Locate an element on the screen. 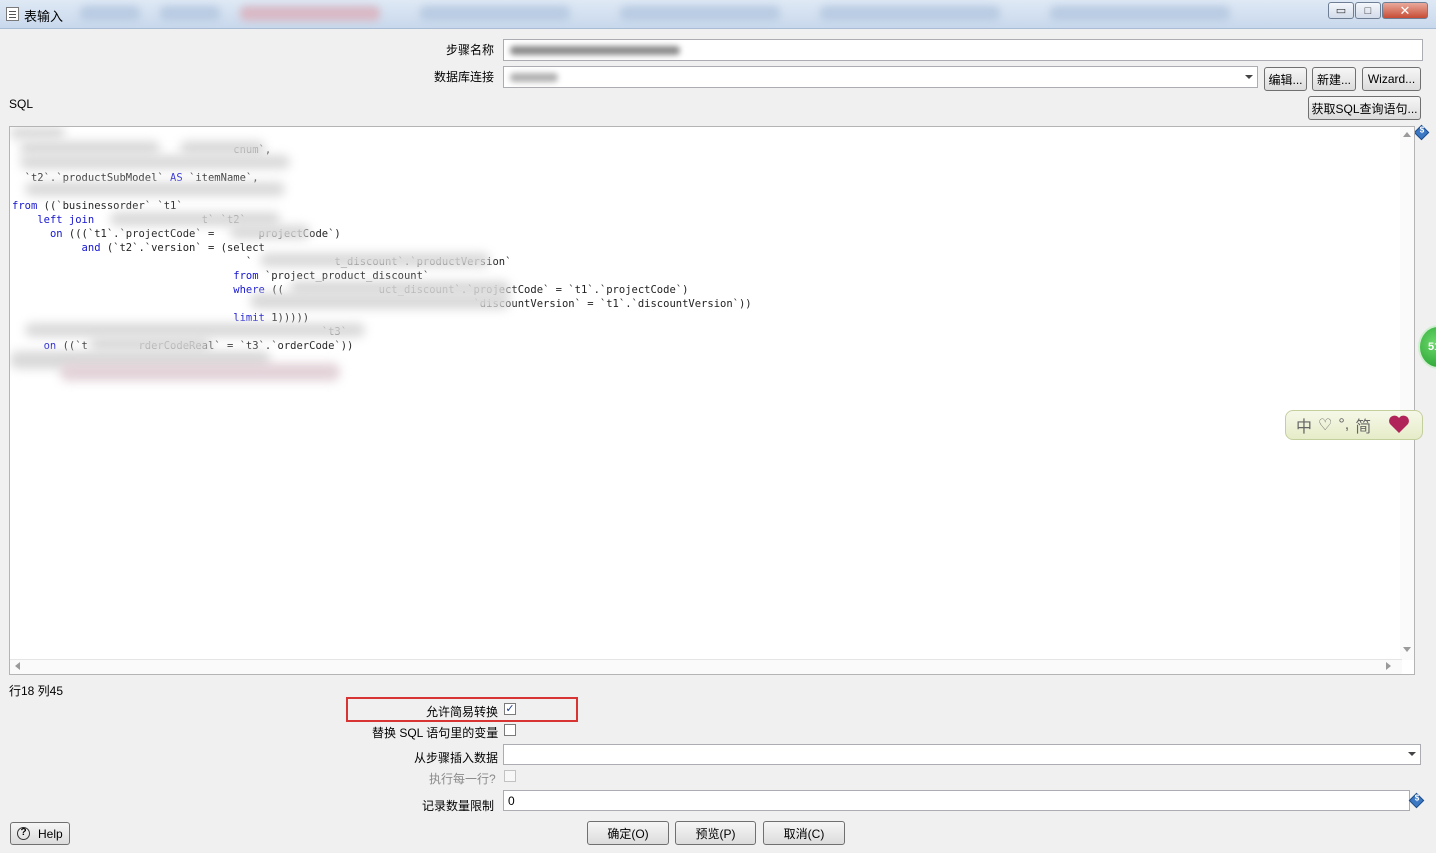  sql-keyword: left join is located at coordinates (66, 220).